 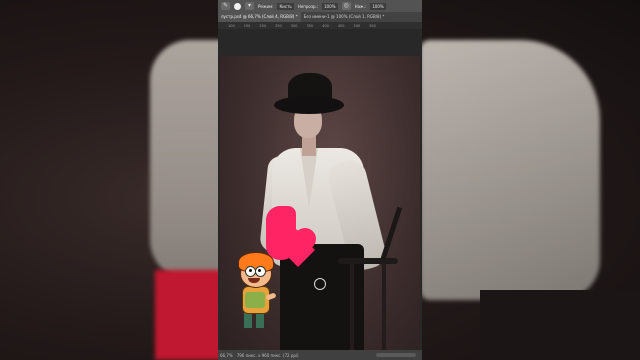 What do you see at coordinates (259, 17) in the screenshot?
I see `tab-document-1: лустр.psd @ 66,7% (Слой 4, RGB/8) *` at bounding box center [259, 17].